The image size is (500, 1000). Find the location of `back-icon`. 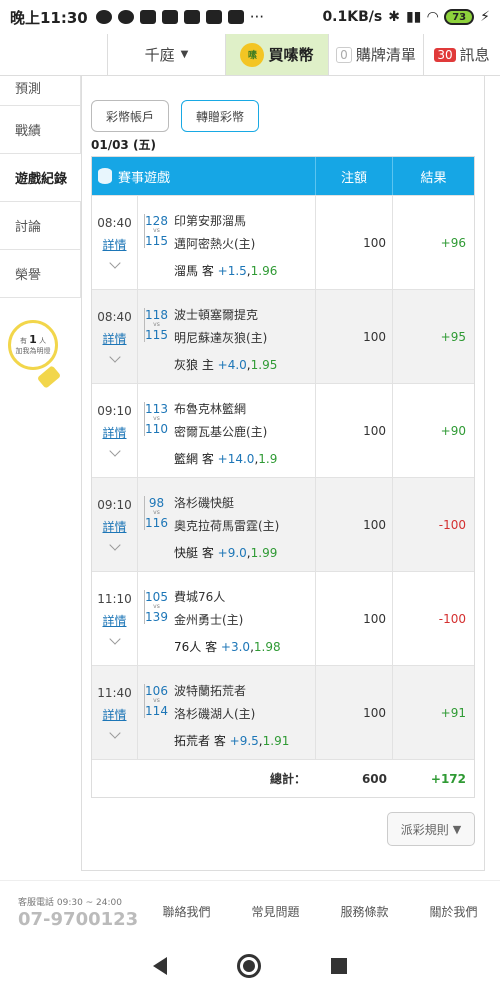

back-icon is located at coordinates (160, 966).